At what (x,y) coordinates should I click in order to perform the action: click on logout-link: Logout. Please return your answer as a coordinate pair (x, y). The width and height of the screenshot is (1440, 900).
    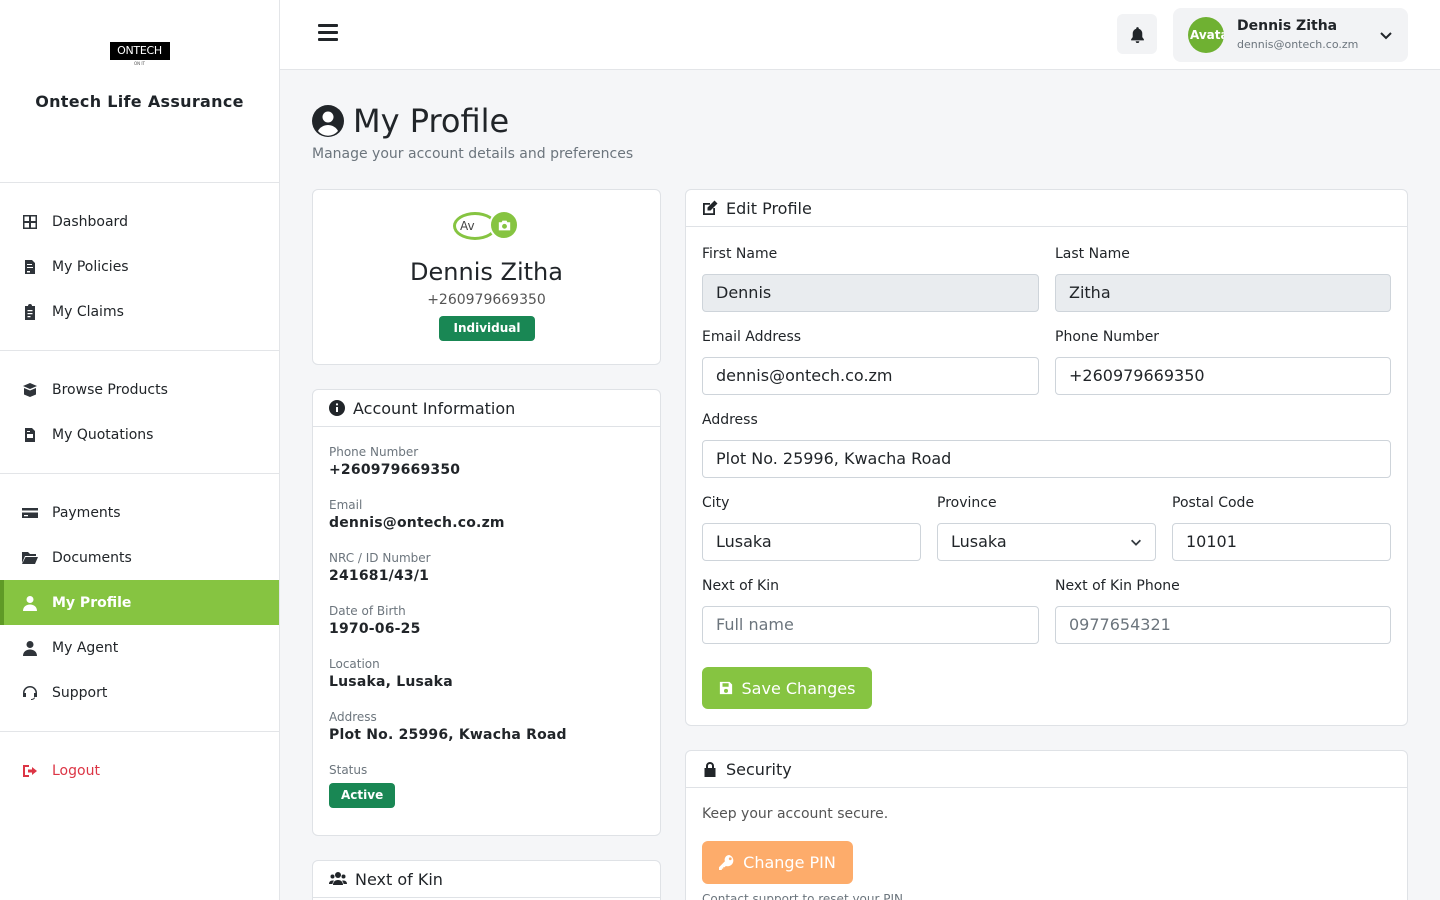
    Looking at the image, I should click on (139, 770).